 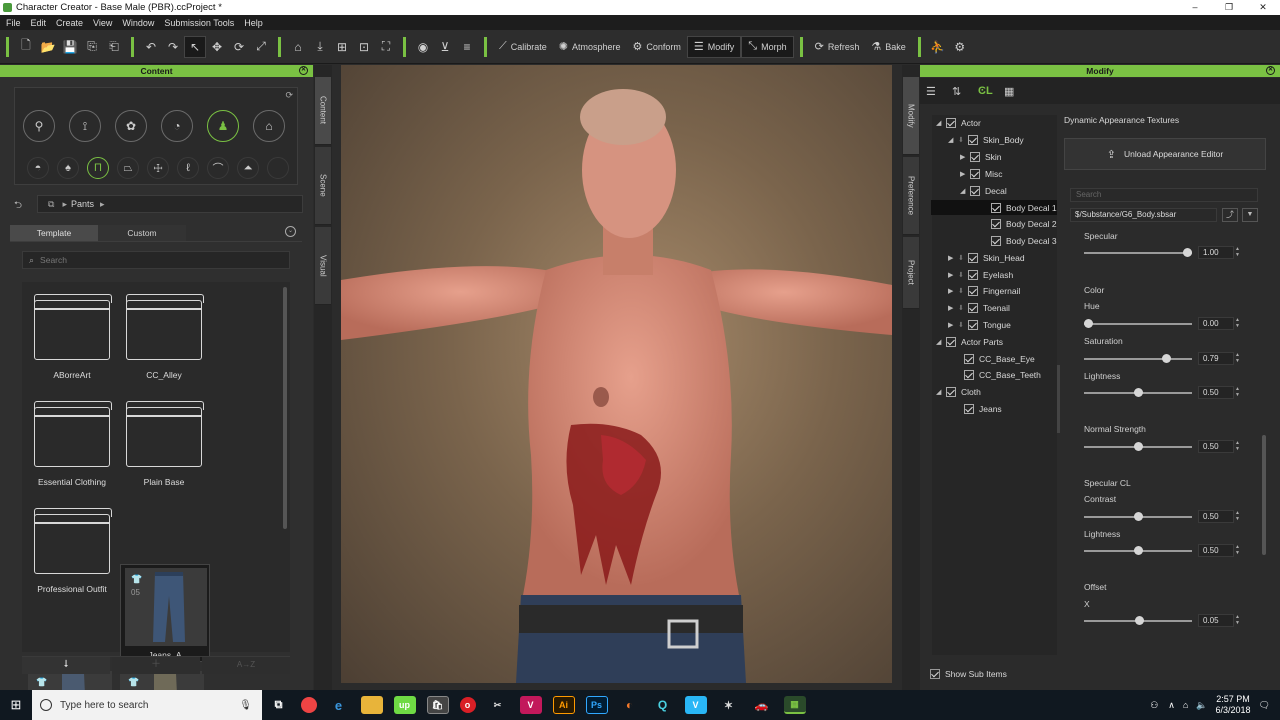 What do you see at coordinates (984, 291) in the screenshot?
I see `tree-row-fingernail: ▶ ⬇ Fingernail` at bounding box center [984, 291].